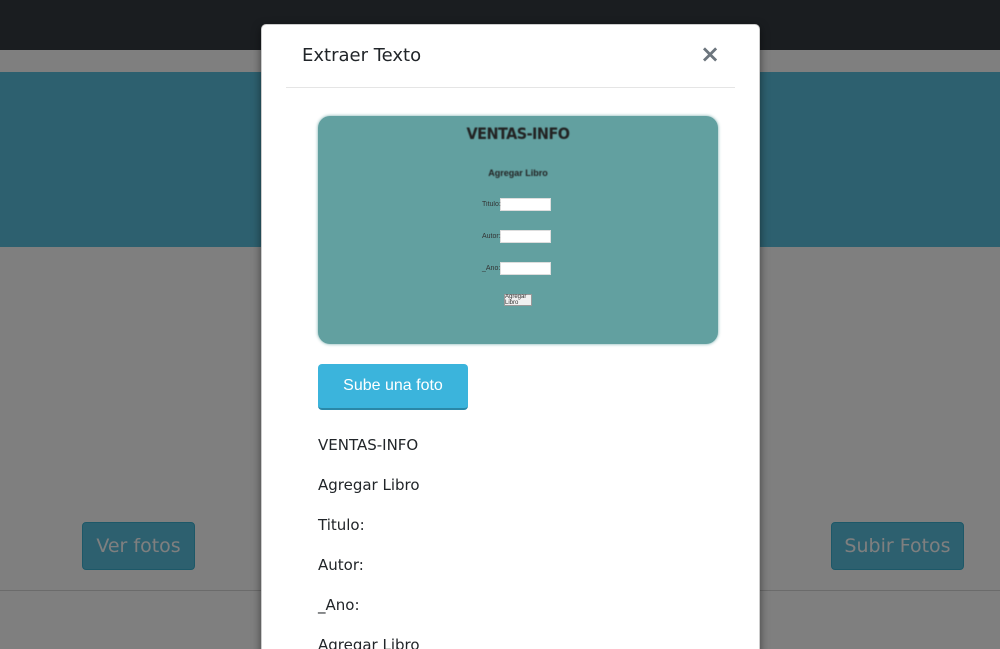 The image size is (1000, 649). I want to click on preview-field-row: Titulo:, so click(516, 204).